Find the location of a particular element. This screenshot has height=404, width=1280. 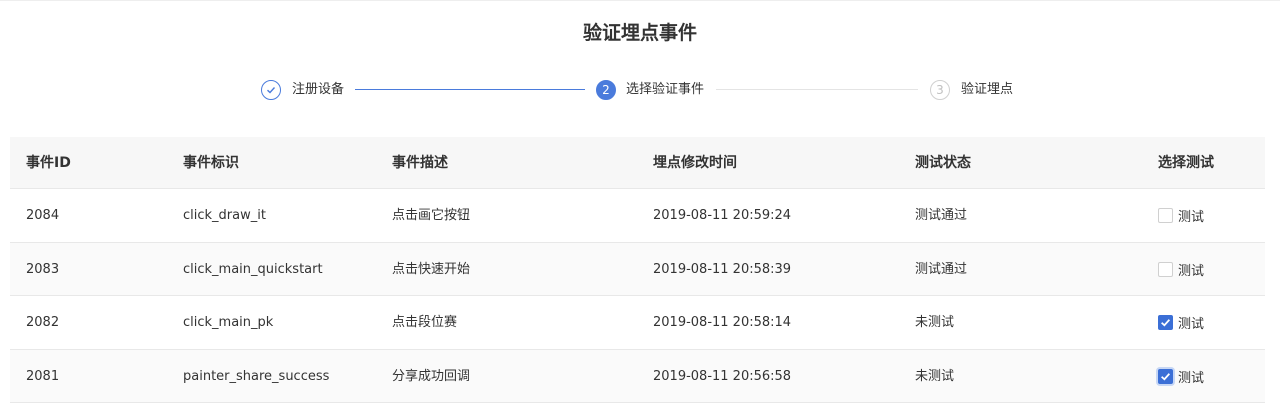

cell-key: painter_share_success is located at coordinates (256, 376).